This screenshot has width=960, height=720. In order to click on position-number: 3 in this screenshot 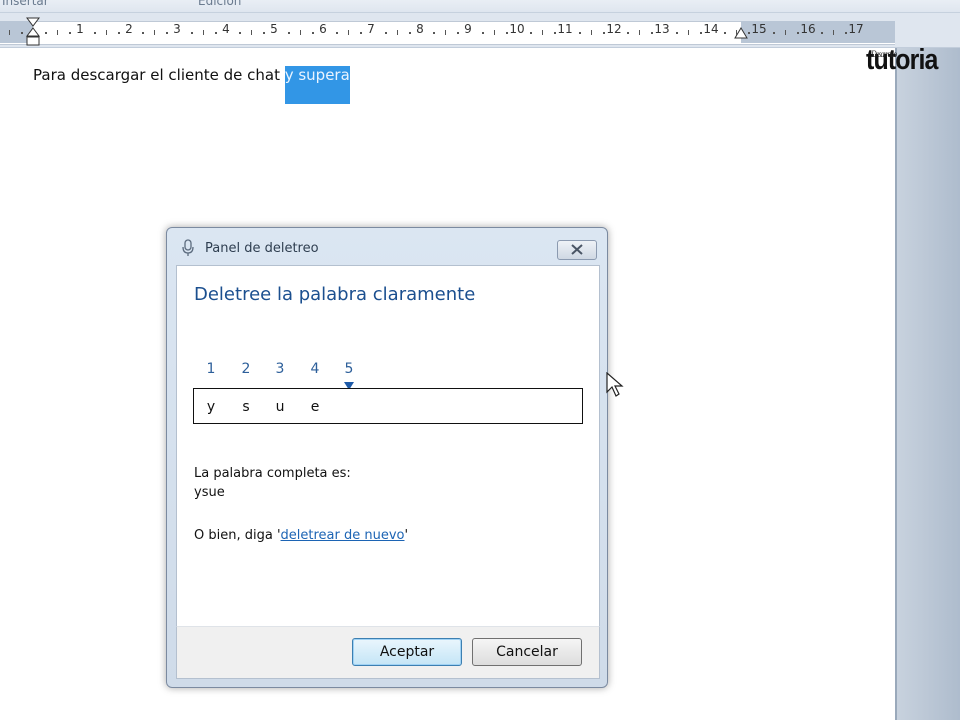, I will do `click(280, 369)`.